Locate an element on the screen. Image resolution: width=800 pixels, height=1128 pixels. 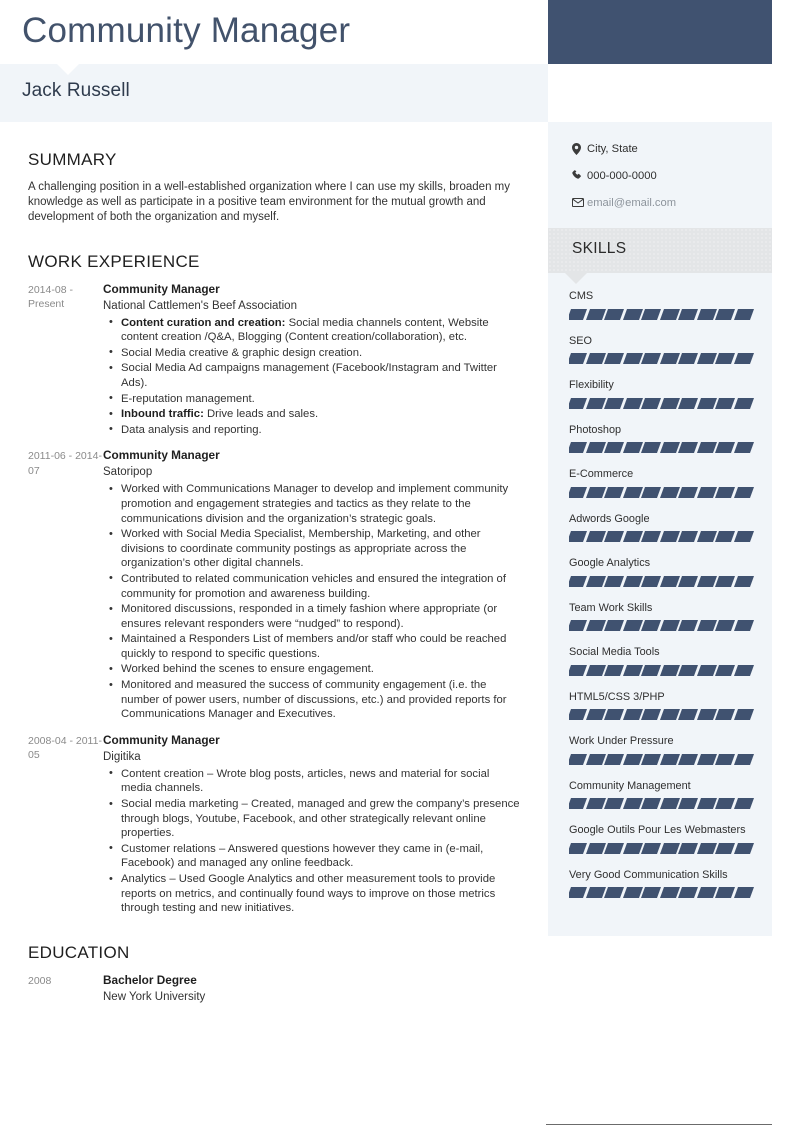
skill-item: E-Commerce is located at coordinates (660, 482).